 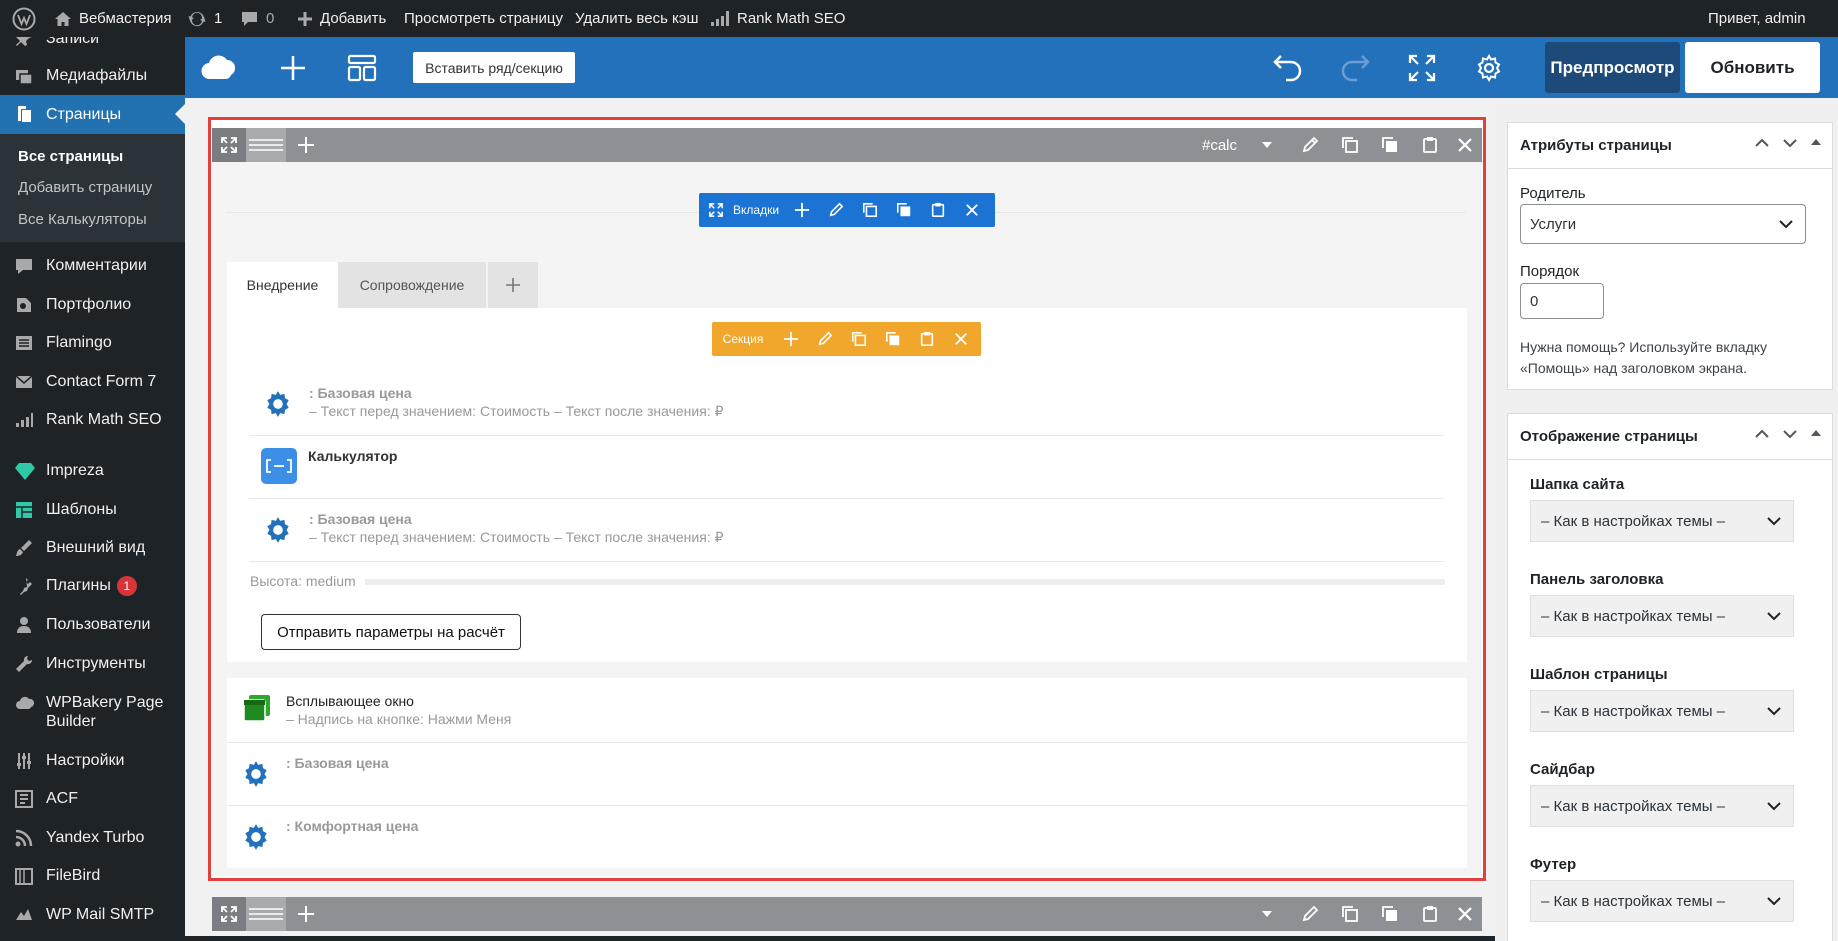 I want to click on submit-calc-button: Отправить параметры на расчёт, so click(x=391, y=632).